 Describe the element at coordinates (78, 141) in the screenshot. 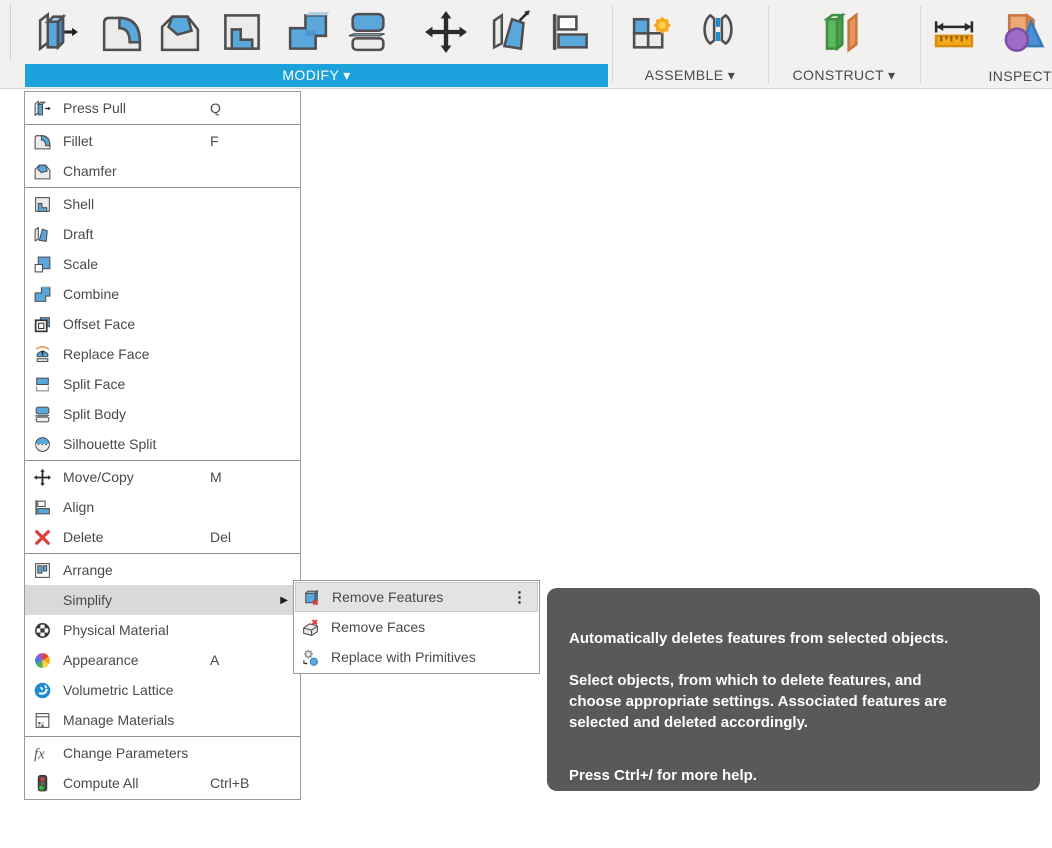

I see `menu-item-label: Fillet` at that location.